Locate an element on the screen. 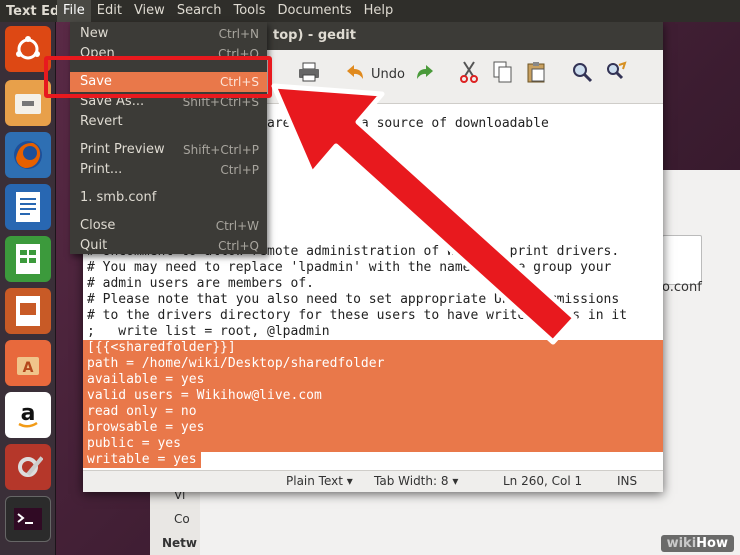 The image size is (740, 555). watermark-part: How is located at coordinates (712, 543).